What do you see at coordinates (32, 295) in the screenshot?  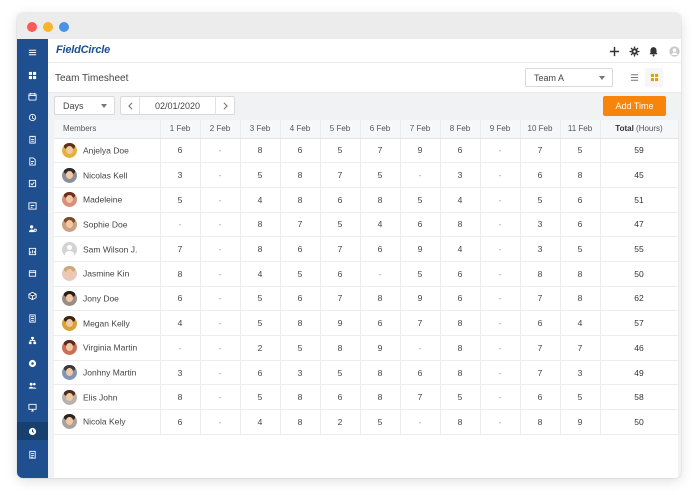 I see `sidebar-item-inventory` at bounding box center [32, 295].